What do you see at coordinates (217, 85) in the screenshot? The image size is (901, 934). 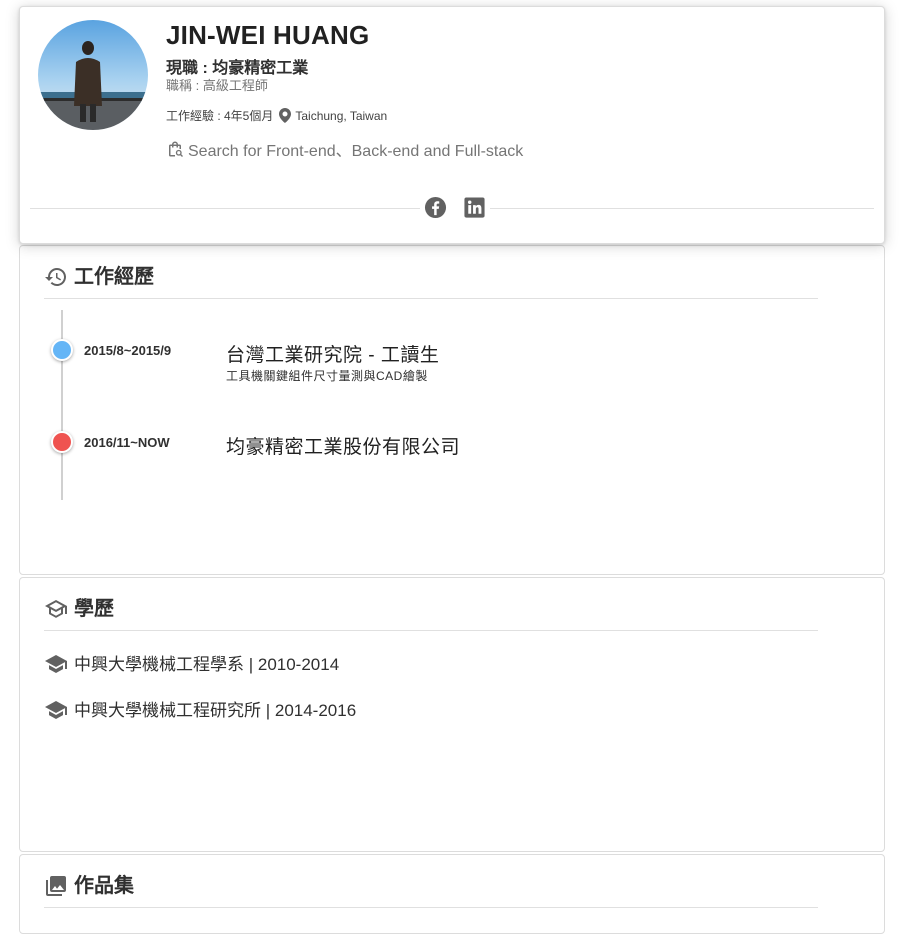 I see `job-title: 職稱 : 高級工程師` at bounding box center [217, 85].